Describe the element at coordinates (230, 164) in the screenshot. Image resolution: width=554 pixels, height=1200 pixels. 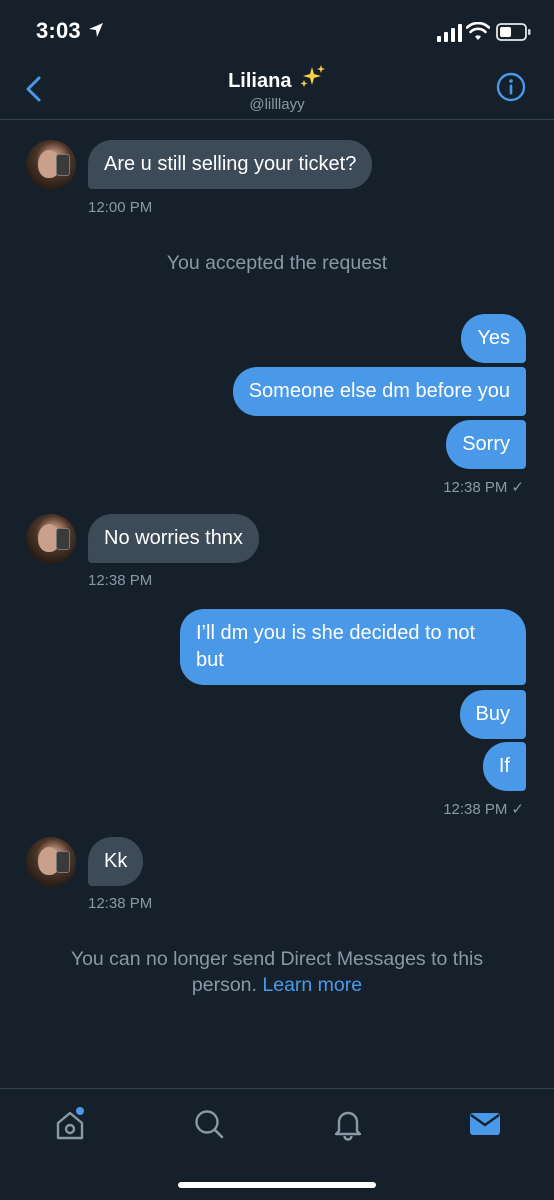
I see `incoming-message: Are u still selling your ticket?` at that location.